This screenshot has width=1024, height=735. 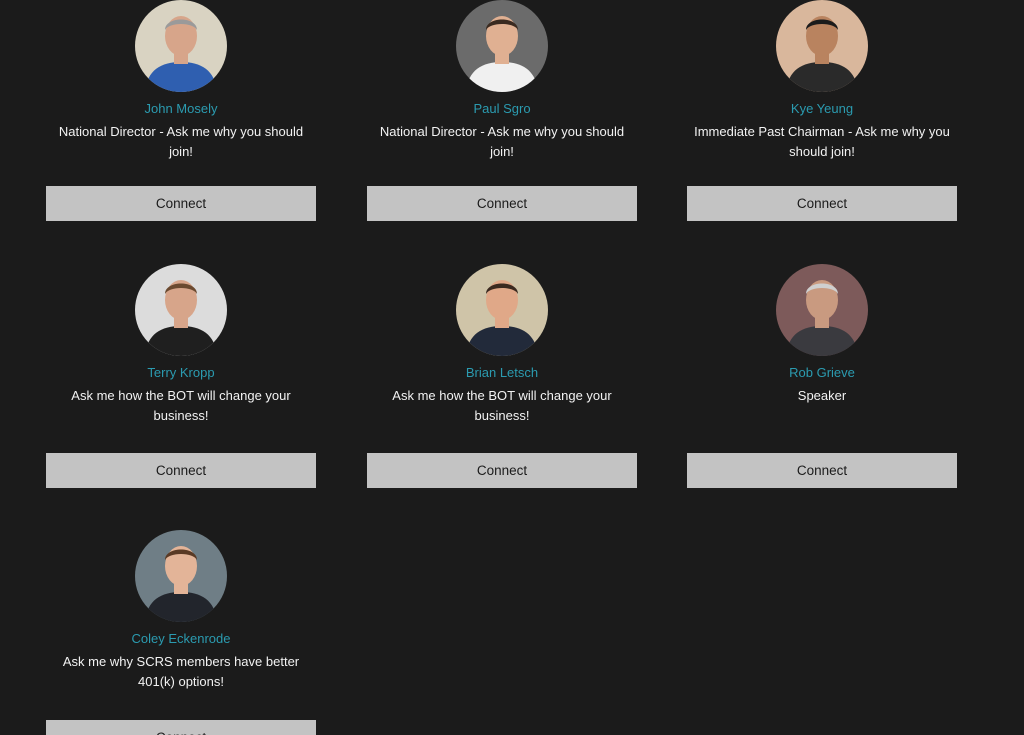 I want to click on profile-name: Paul Sgro, so click(x=502, y=109).